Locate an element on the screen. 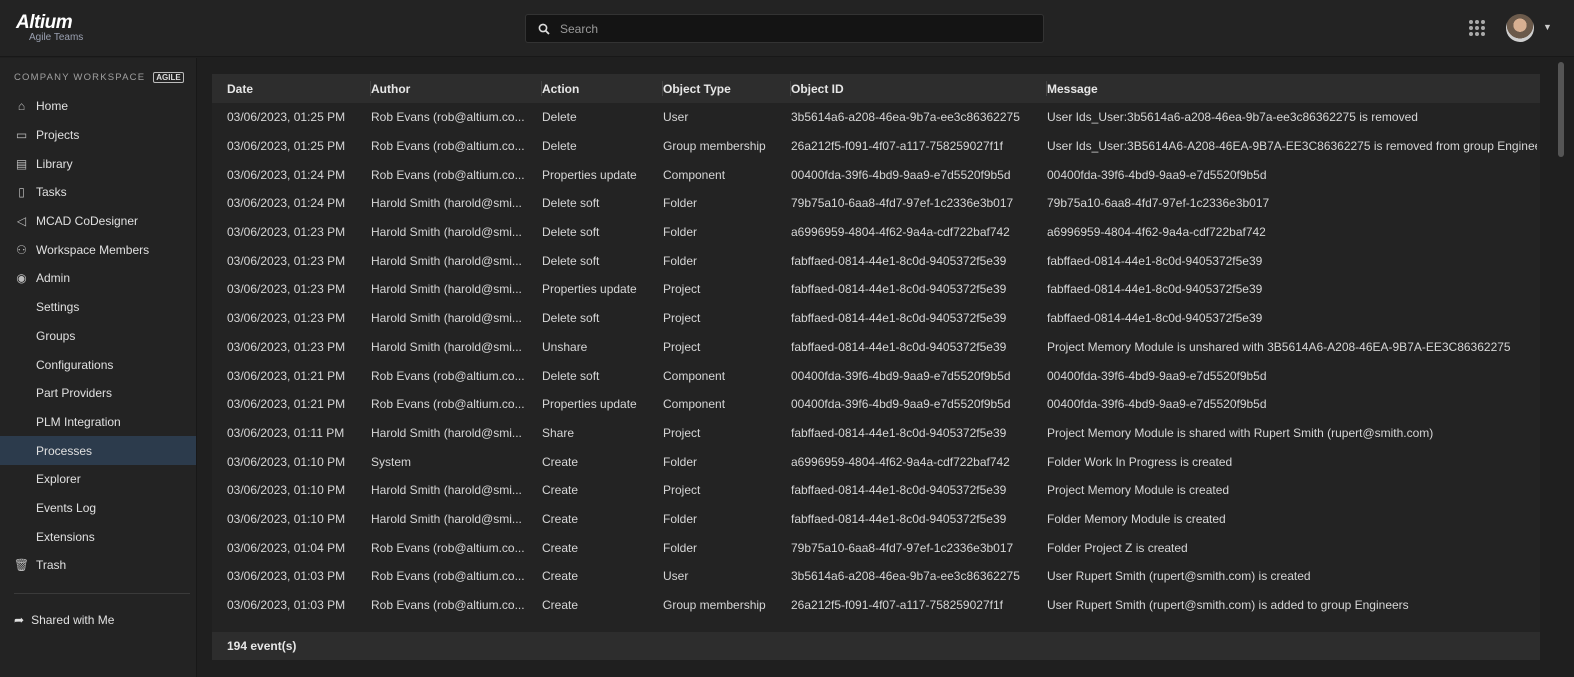  sidebar-item-admin: ◉ Admin is located at coordinates (98, 278).